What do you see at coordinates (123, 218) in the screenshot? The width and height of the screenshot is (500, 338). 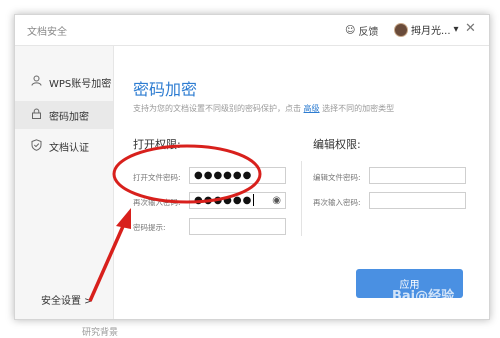 I see `arrow-head` at bounding box center [123, 218].